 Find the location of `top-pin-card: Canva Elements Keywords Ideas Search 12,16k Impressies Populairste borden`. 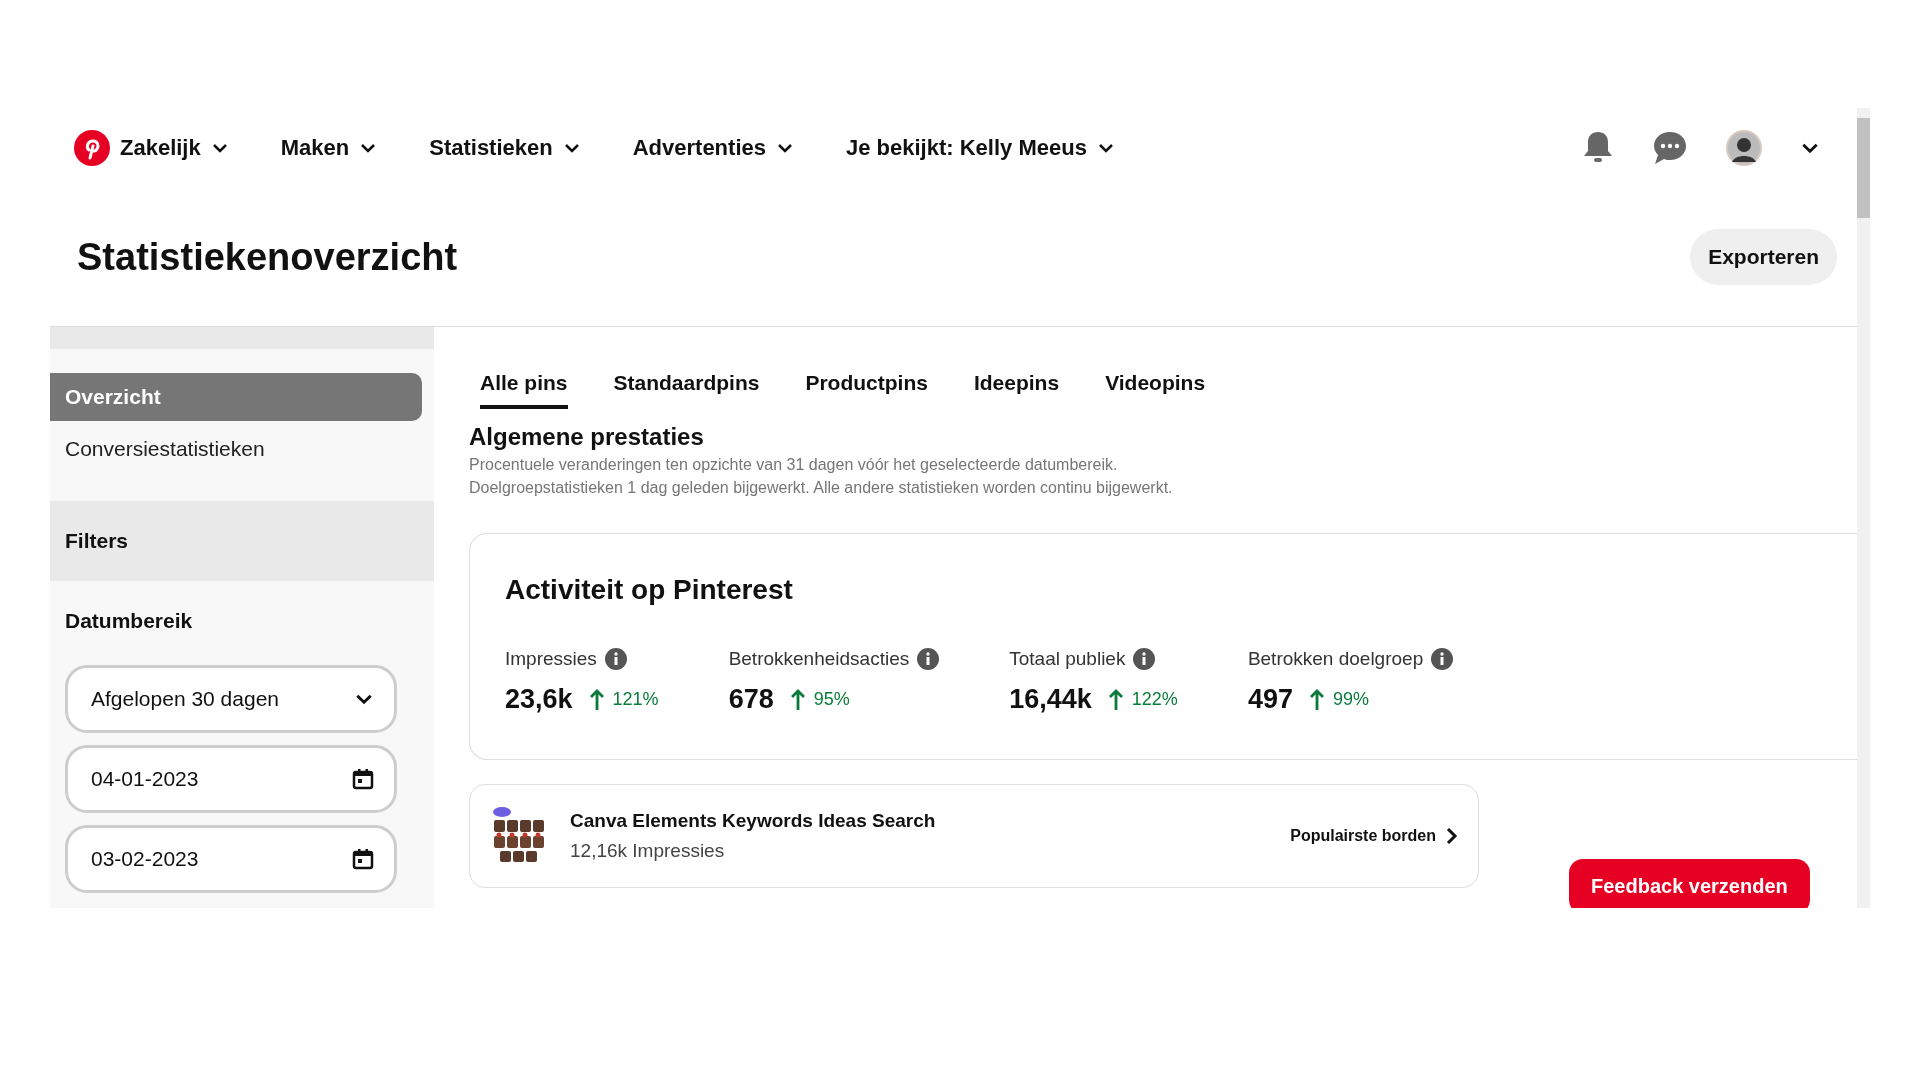

top-pin-card: Canva Elements Keywords Ideas Search 12,16k Impressies Populairste borden is located at coordinates (974, 836).